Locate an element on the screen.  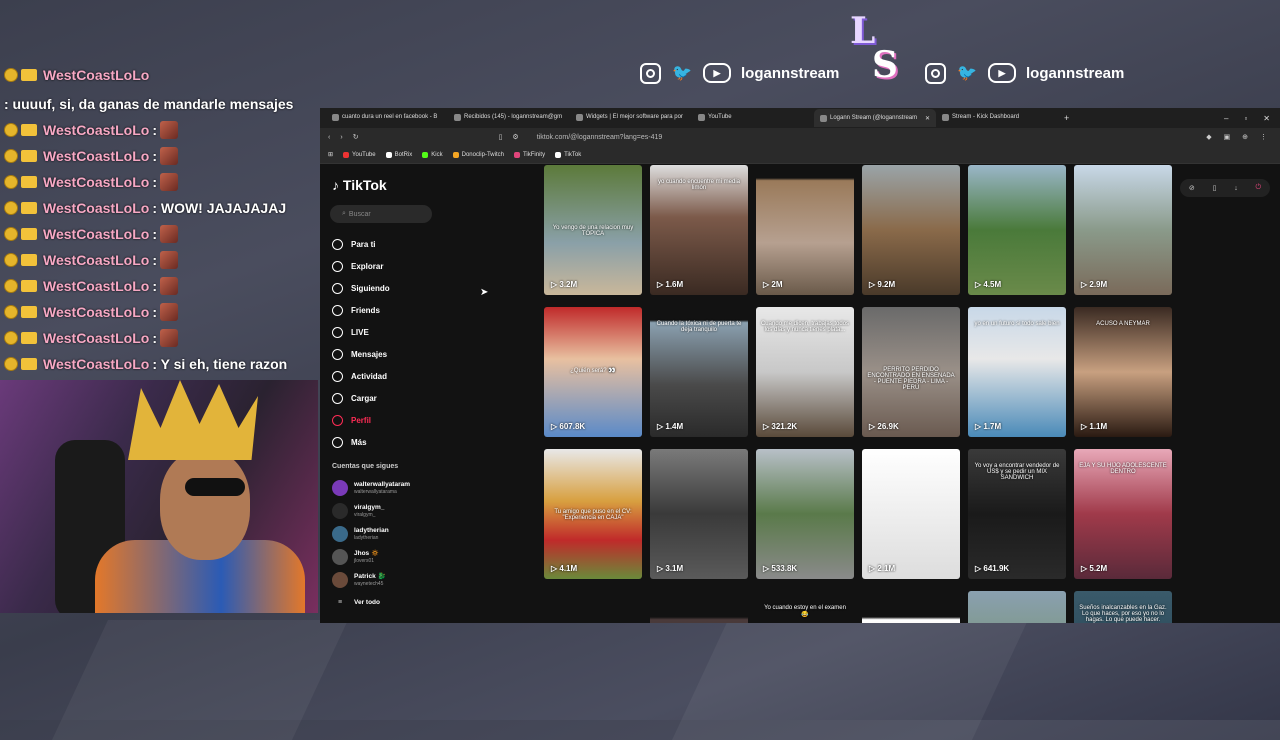
browser-tab: Stream - Kick Dashboard is located at coordinates (997, 117).